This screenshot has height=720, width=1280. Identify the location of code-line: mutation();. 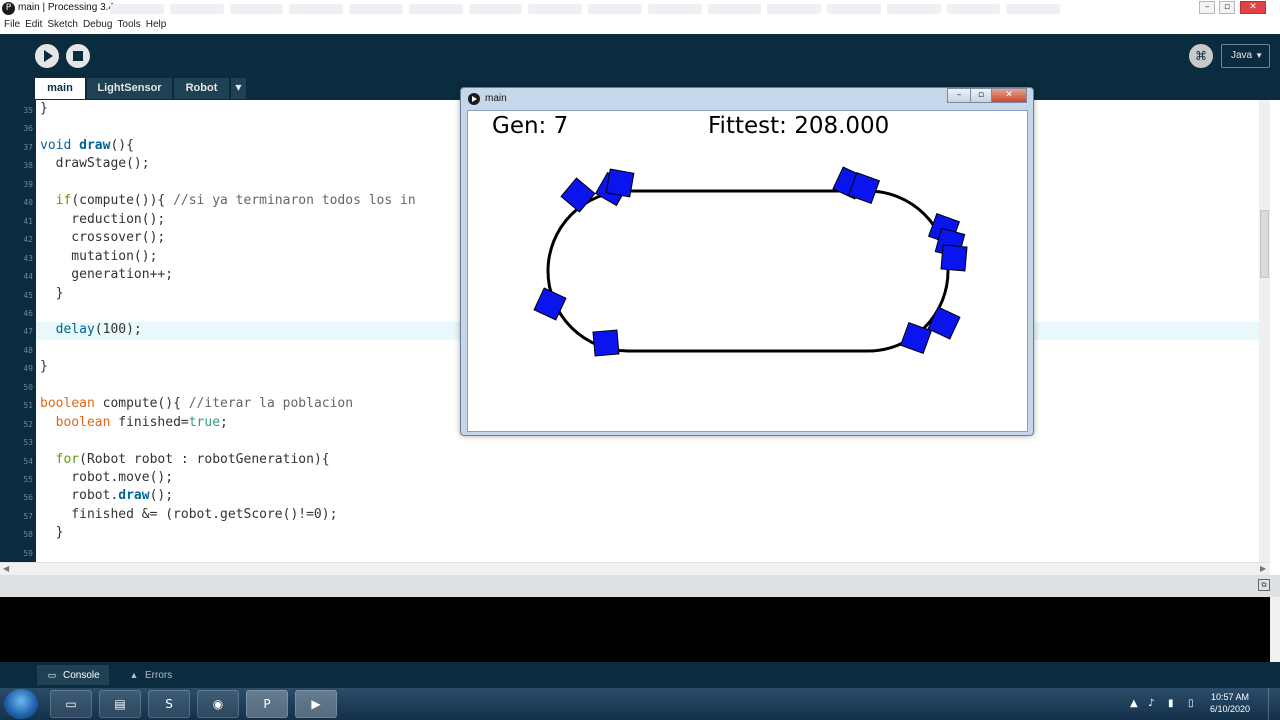
(99, 256).